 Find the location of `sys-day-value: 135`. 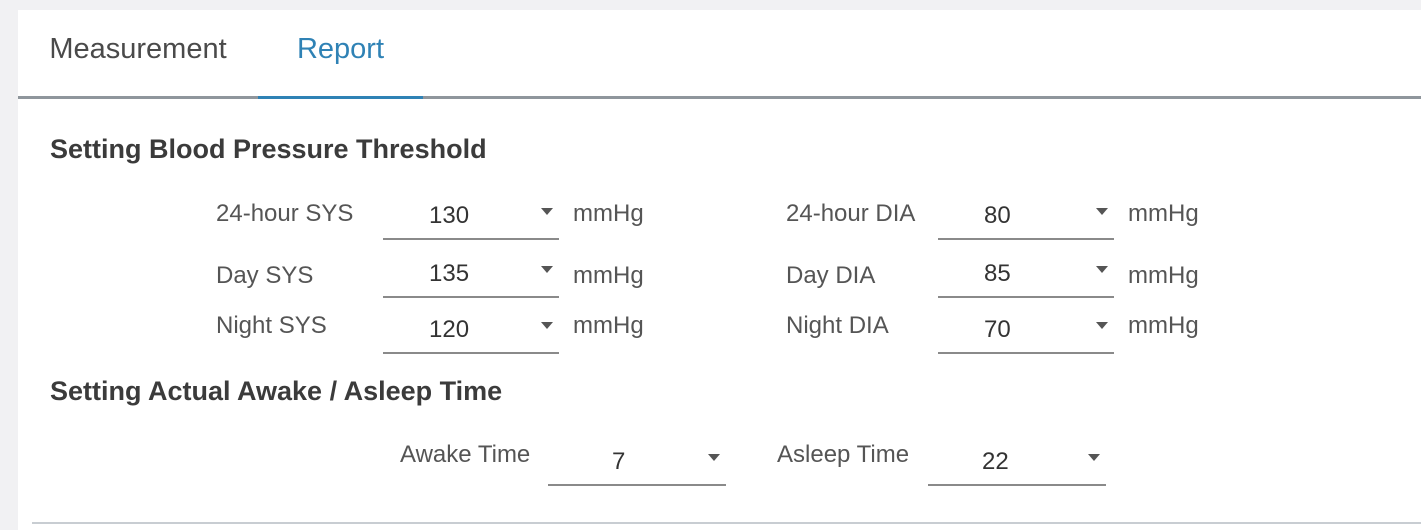

sys-day-value: 135 is located at coordinates (449, 273).